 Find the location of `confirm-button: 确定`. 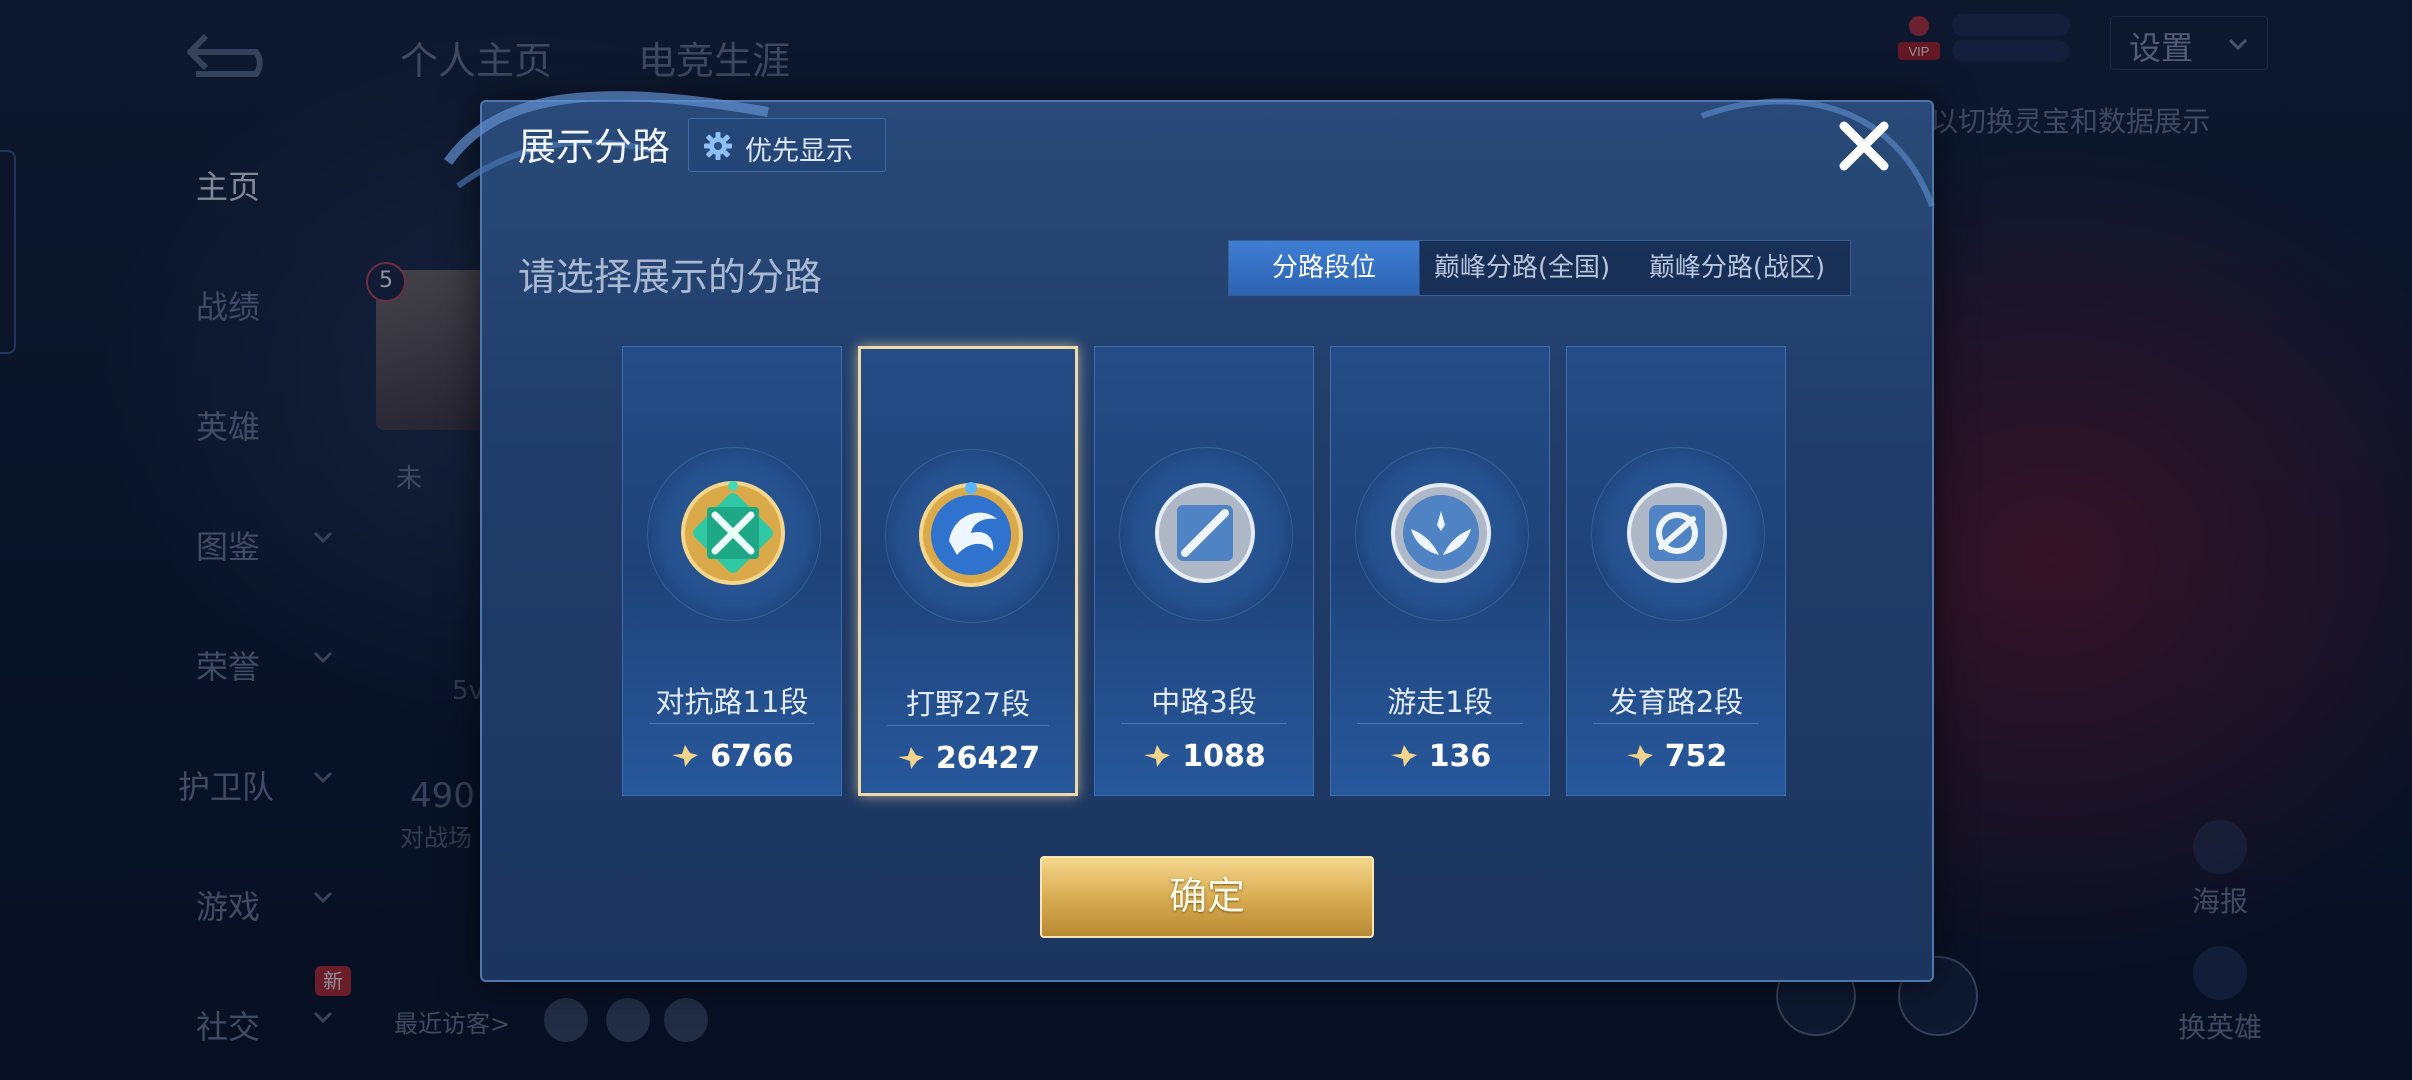

confirm-button: 确定 is located at coordinates (1207, 897).